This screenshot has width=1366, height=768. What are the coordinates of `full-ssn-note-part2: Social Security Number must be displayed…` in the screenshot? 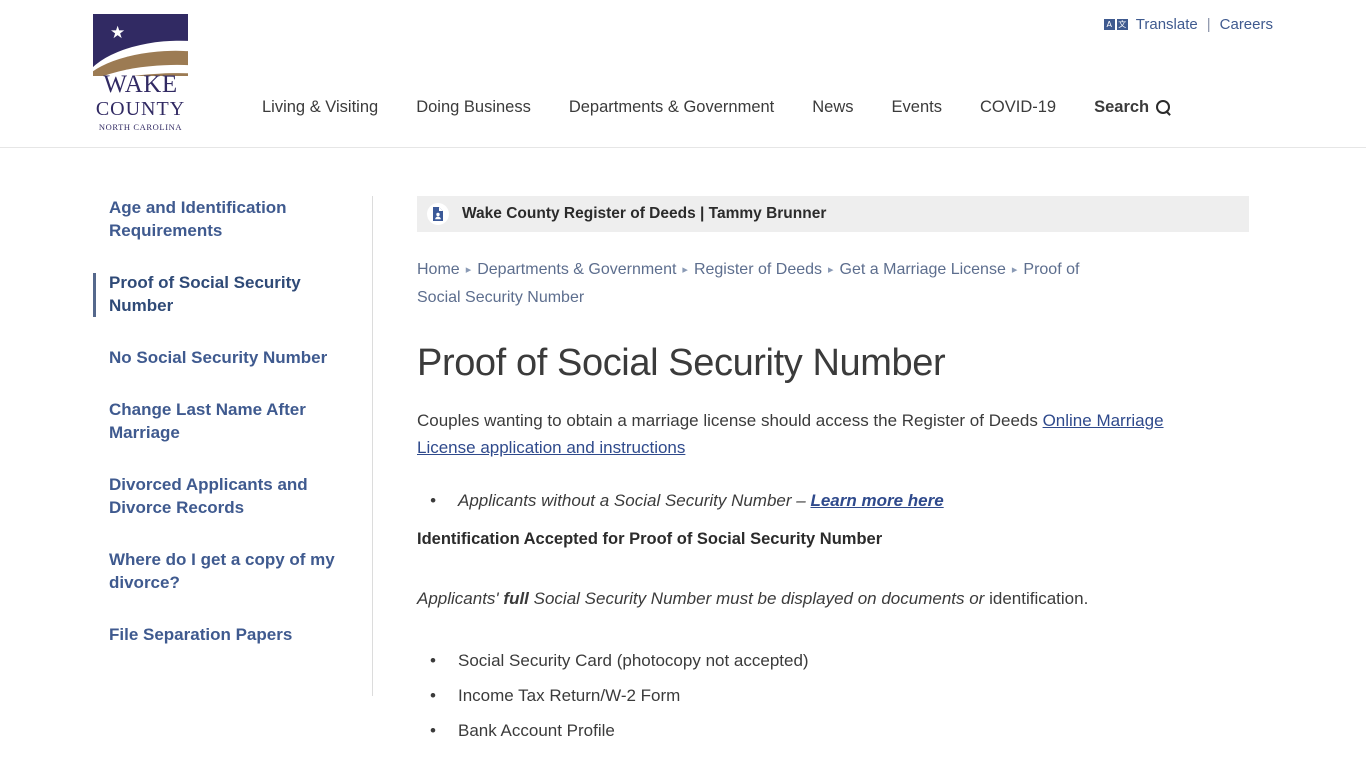 It's located at (756, 598).